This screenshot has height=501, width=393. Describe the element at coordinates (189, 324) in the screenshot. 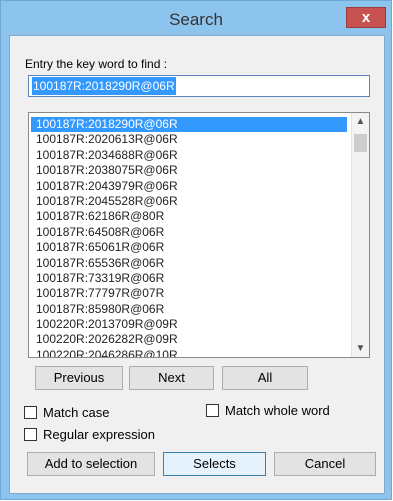

I see `list-item: 100220R:2013709R@09R` at that location.